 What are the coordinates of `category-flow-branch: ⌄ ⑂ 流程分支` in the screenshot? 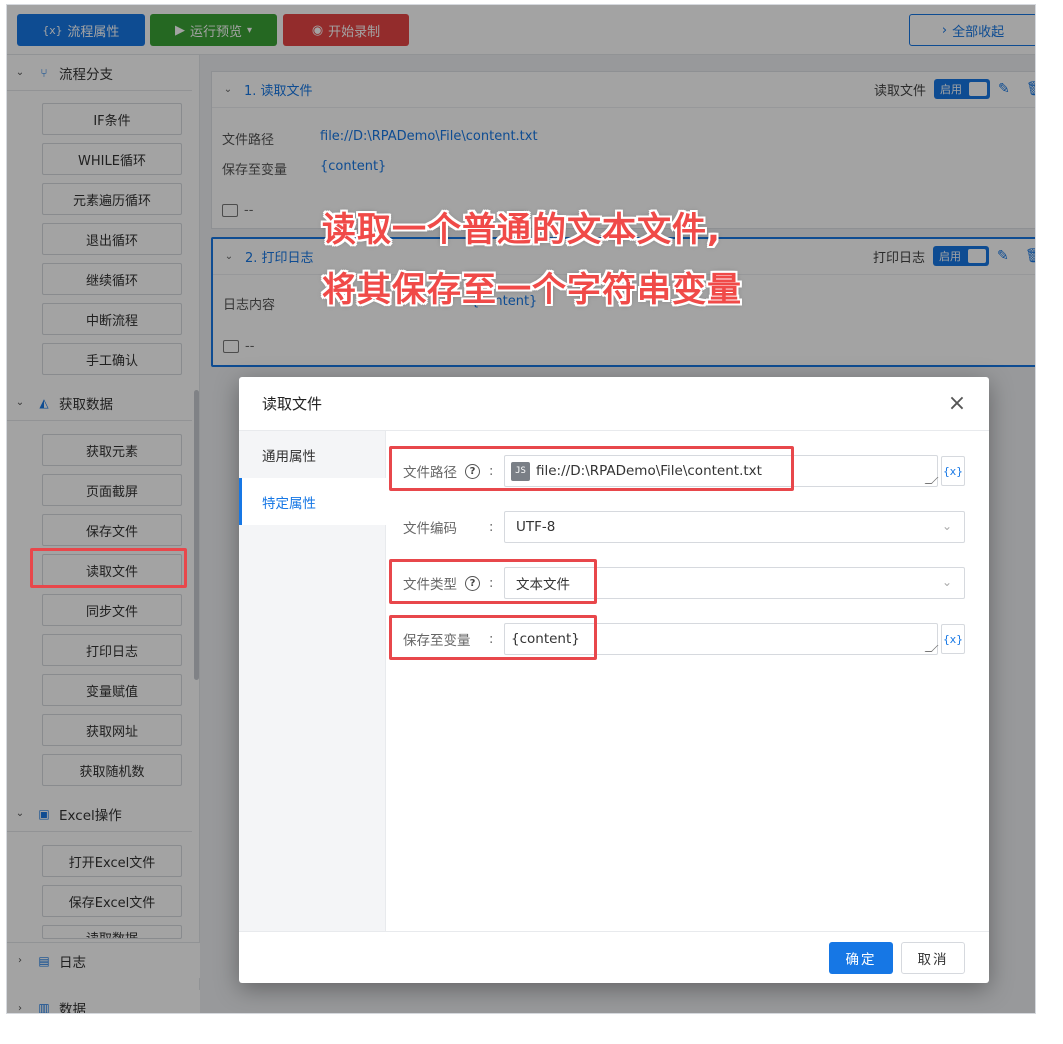 It's located at (99, 73).